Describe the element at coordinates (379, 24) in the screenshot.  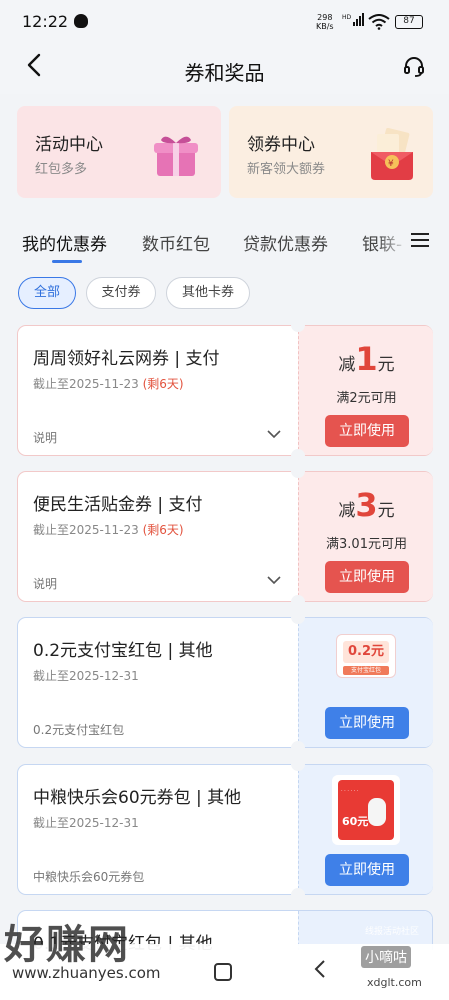
I see `wifi-icon` at that location.